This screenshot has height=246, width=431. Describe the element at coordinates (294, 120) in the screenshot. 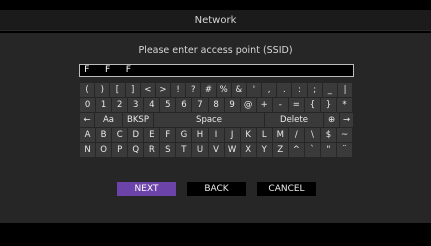

I see `delete-key: Delete` at that location.